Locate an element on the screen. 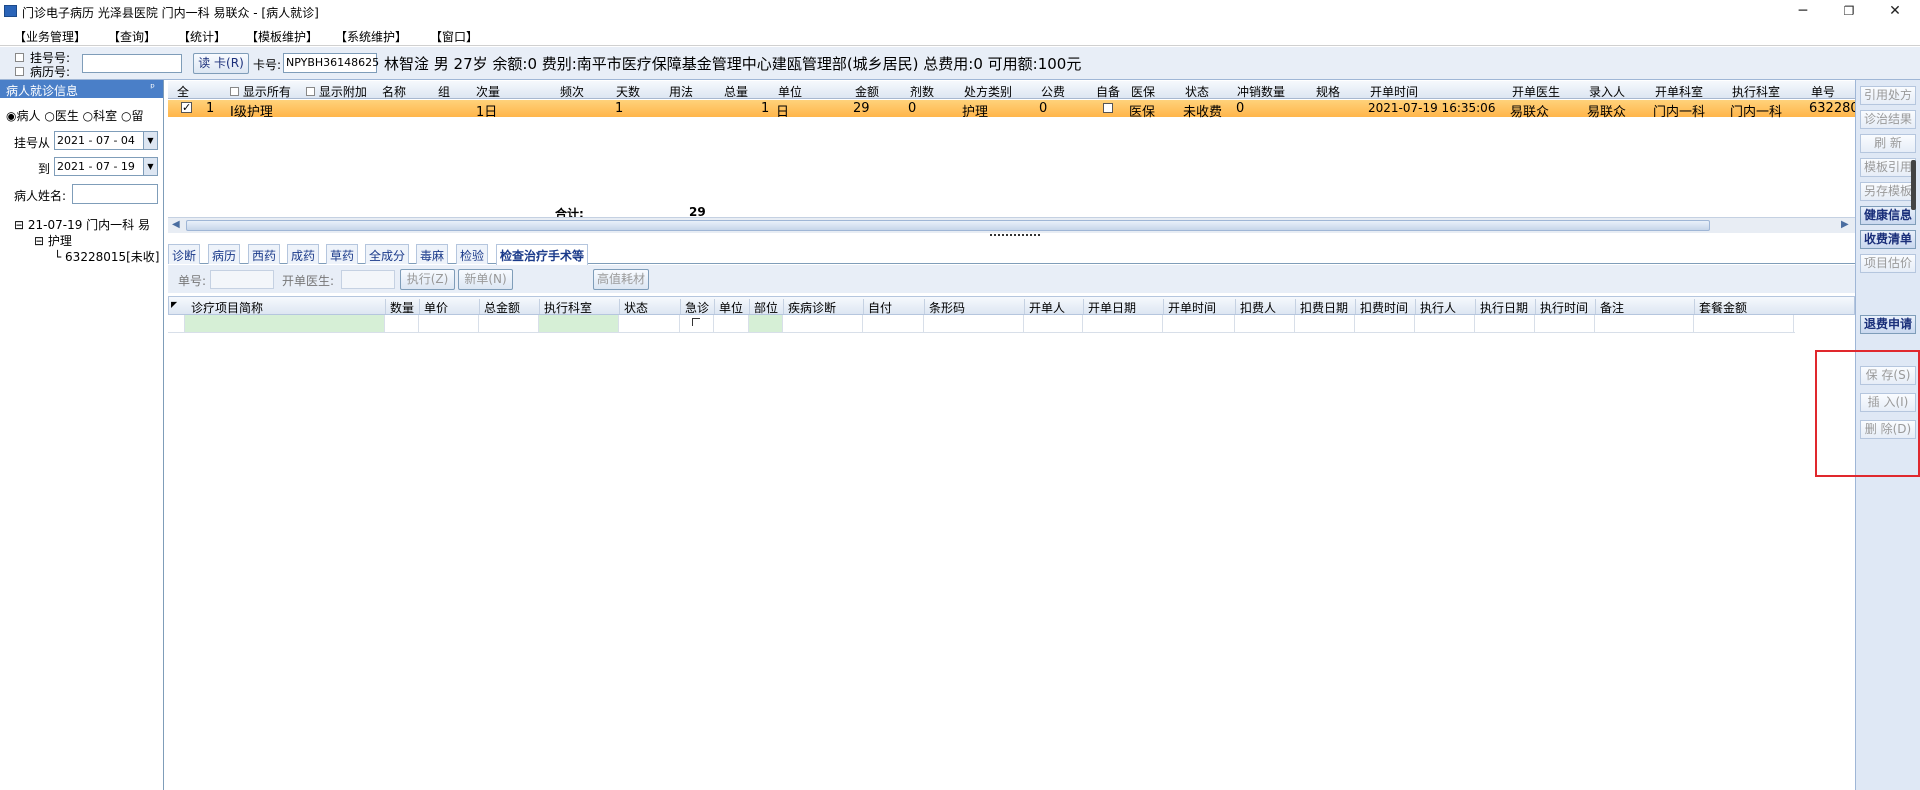  tab-case-history: 病历 is located at coordinates (224, 254).